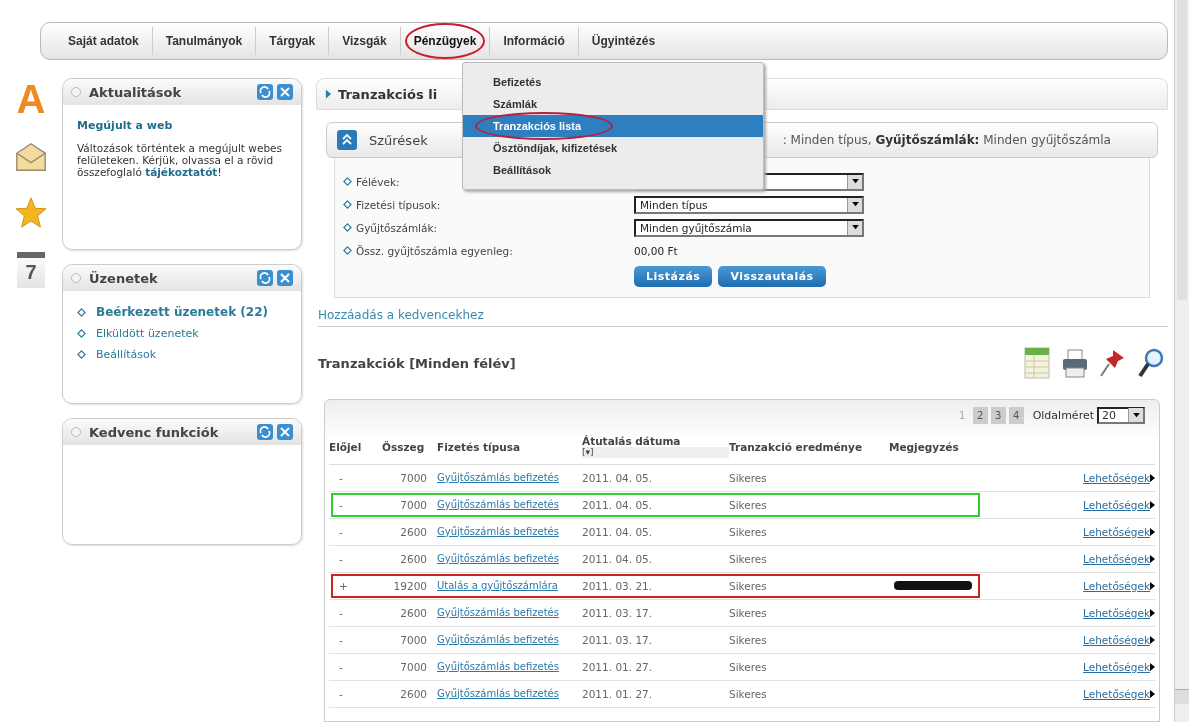 This screenshot has height=722, width=1189. Describe the element at coordinates (749, 204) in the screenshot. I see `select-field: Minden típus` at that location.